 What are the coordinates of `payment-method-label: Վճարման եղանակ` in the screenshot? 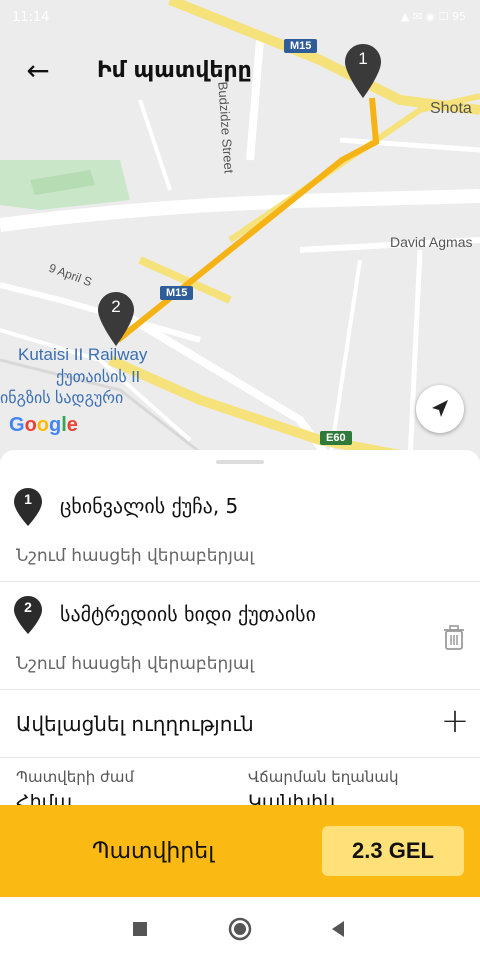 It's located at (323, 777).